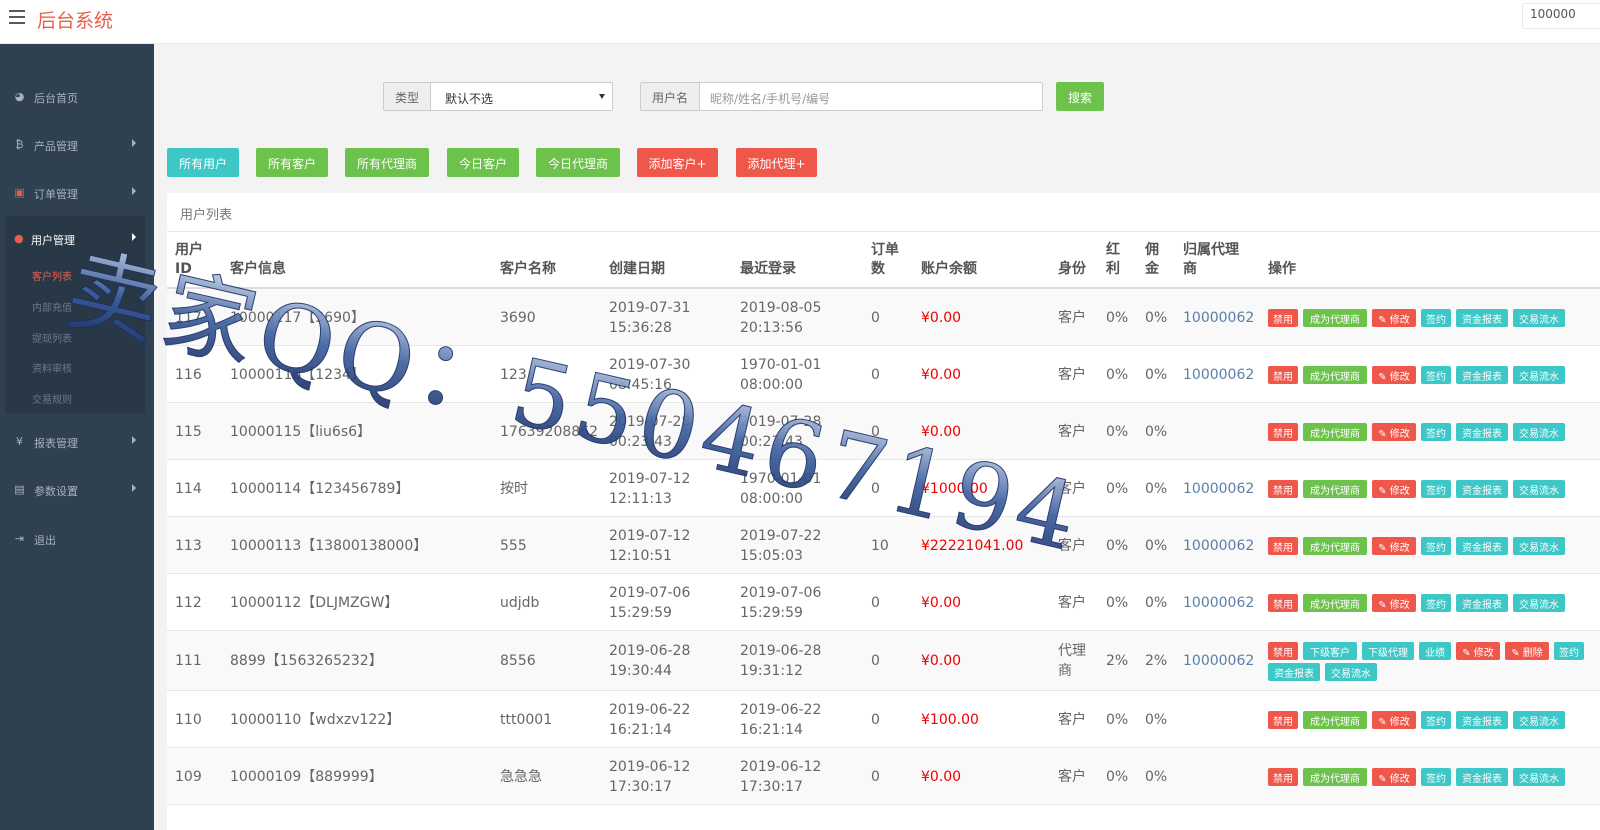 The height and width of the screenshot is (830, 1600). I want to click on menu-toggle-icon, so click(17, 17).